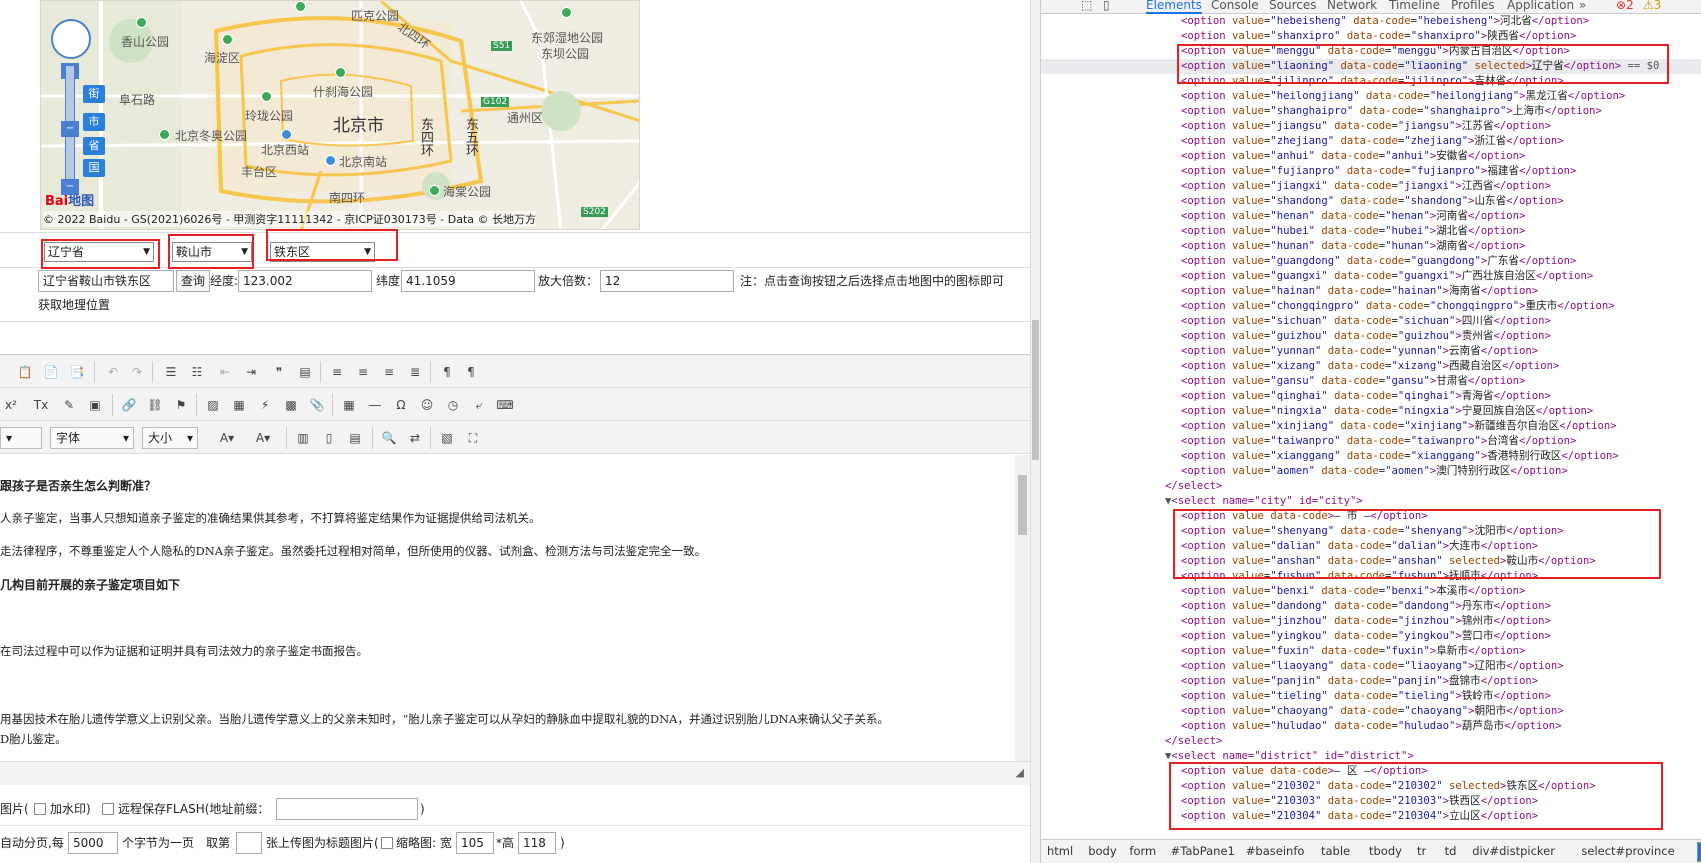 Image resolution: width=1701 pixels, height=863 pixels. Describe the element at coordinates (453, 405) in the screenshot. I see `time-icon: ◷` at that location.